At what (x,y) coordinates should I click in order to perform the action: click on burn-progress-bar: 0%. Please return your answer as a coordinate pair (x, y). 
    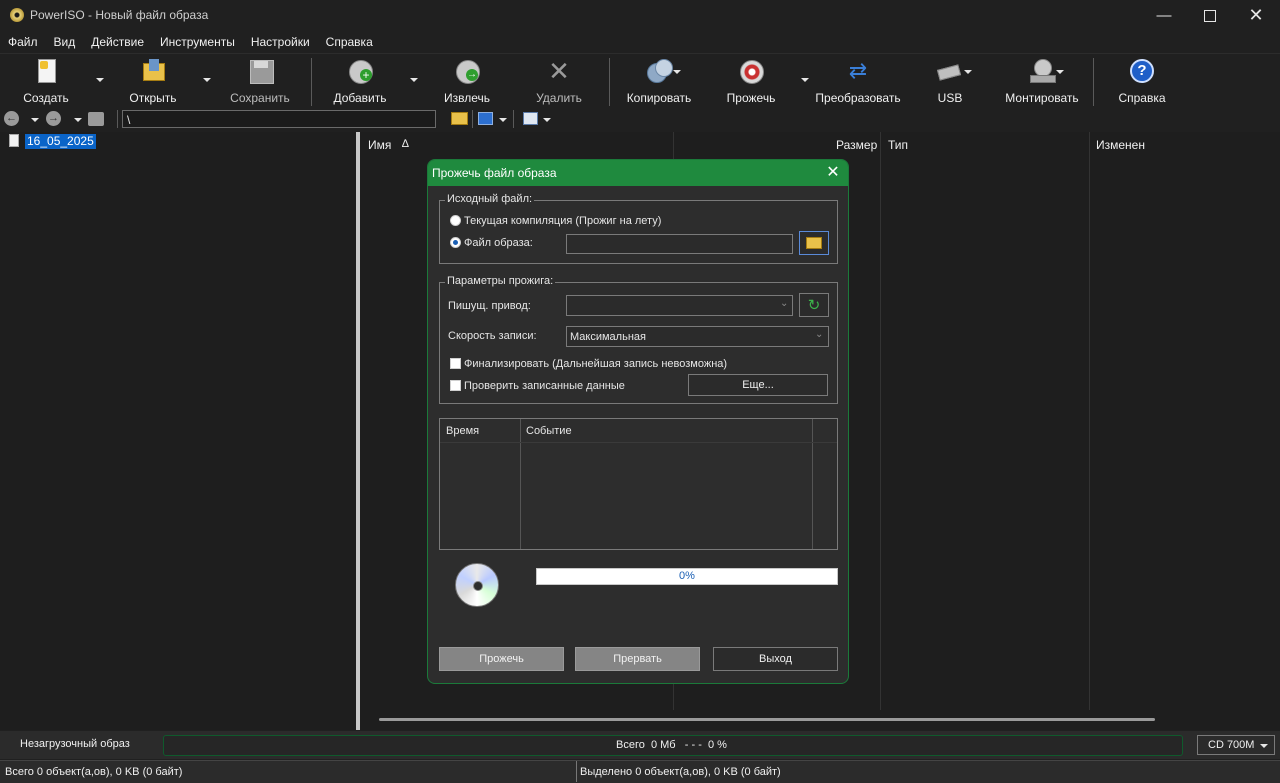
    Looking at the image, I should click on (687, 576).